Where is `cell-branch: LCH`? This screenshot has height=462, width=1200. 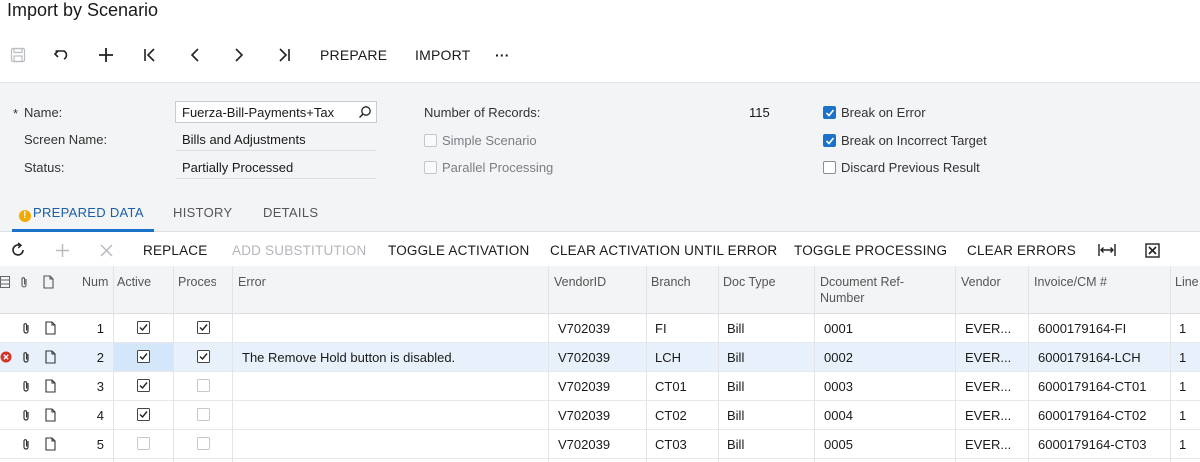
cell-branch: LCH is located at coordinates (668, 357).